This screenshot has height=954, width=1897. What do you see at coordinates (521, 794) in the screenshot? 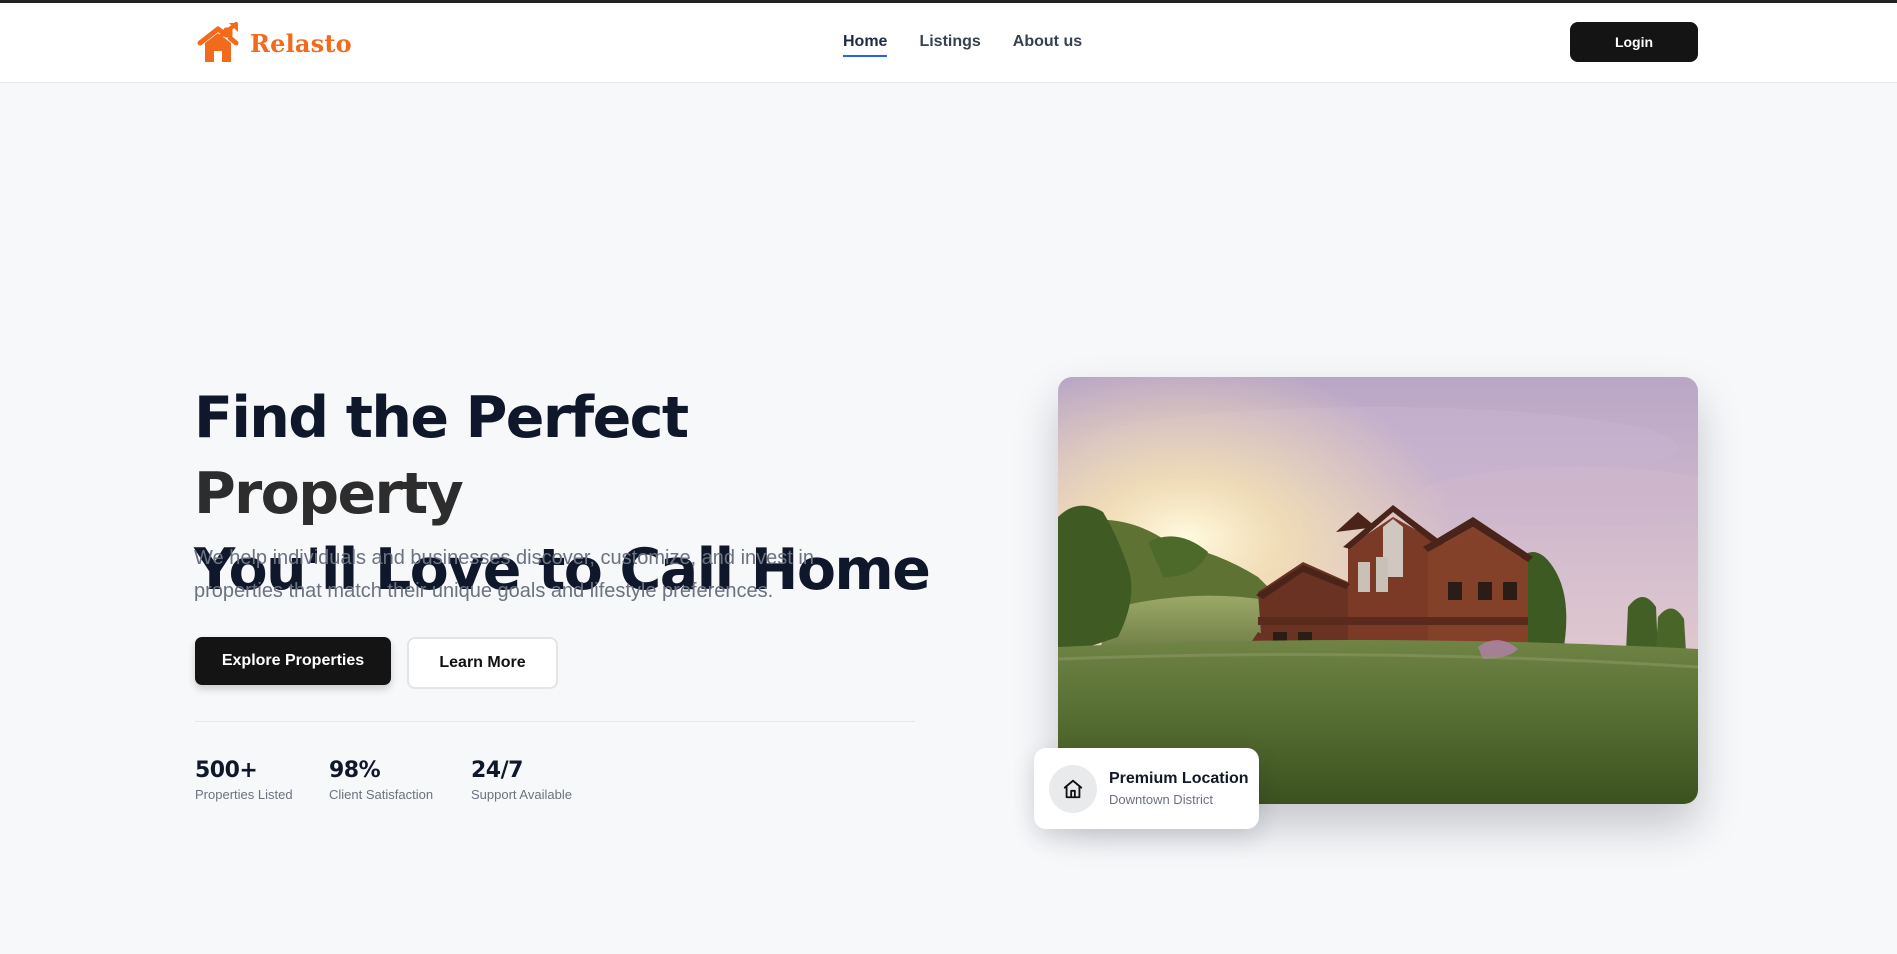
I see `stat-label: Support Available` at bounding box center [521, 794].